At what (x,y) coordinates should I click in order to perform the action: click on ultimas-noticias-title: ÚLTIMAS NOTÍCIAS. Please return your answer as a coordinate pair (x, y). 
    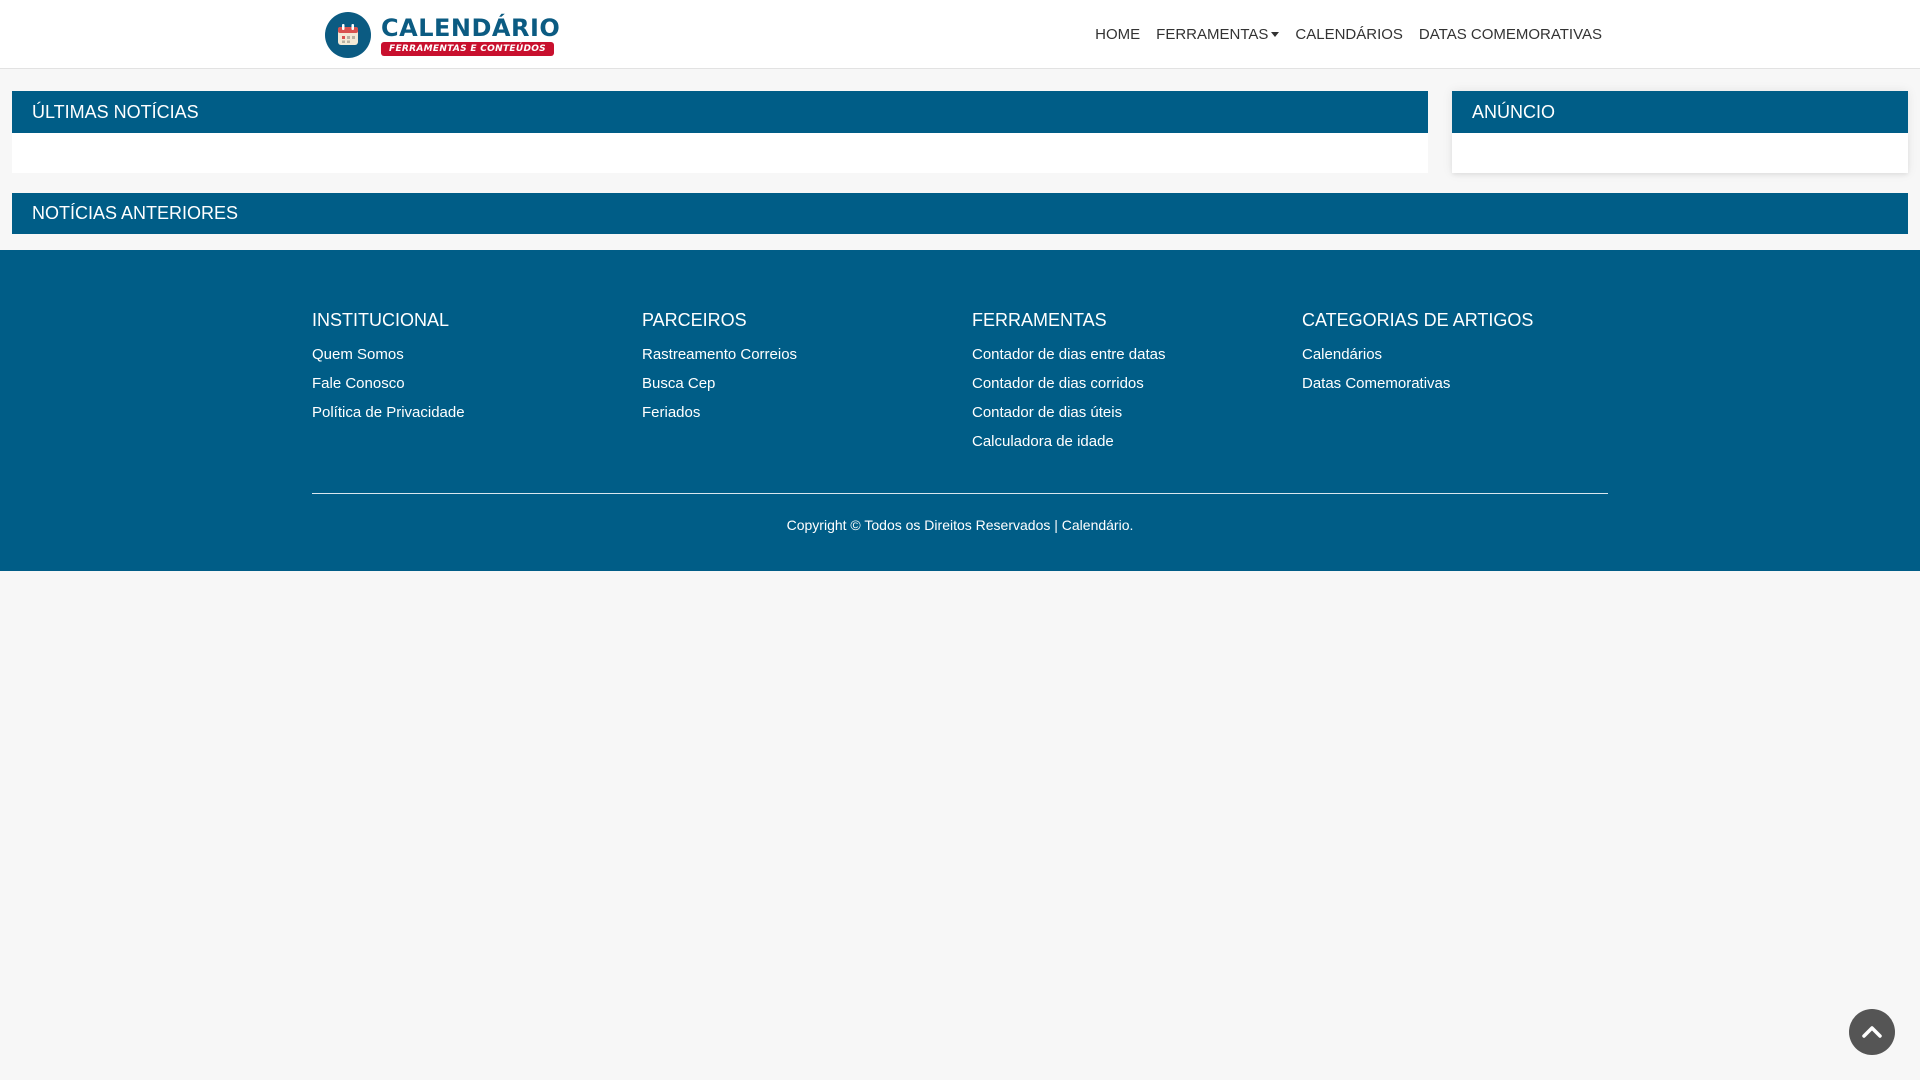
    Looking at the image, I should click on (115, 111).